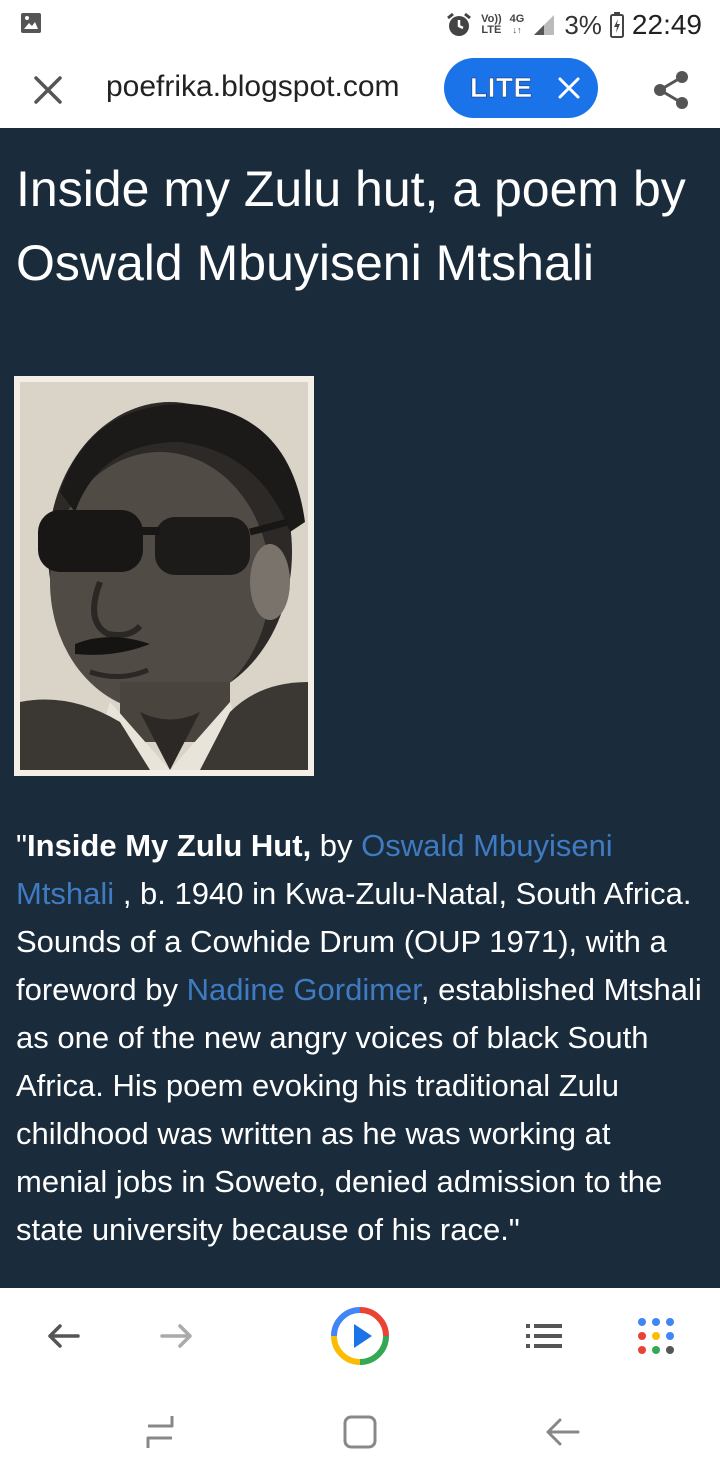 This screenshot has height=1480, width=720. What do you see at coordinates (253, 87) in the screenshot?
I see `url-text: poefrika.blogspot.com` at bounding box center [253, 87].